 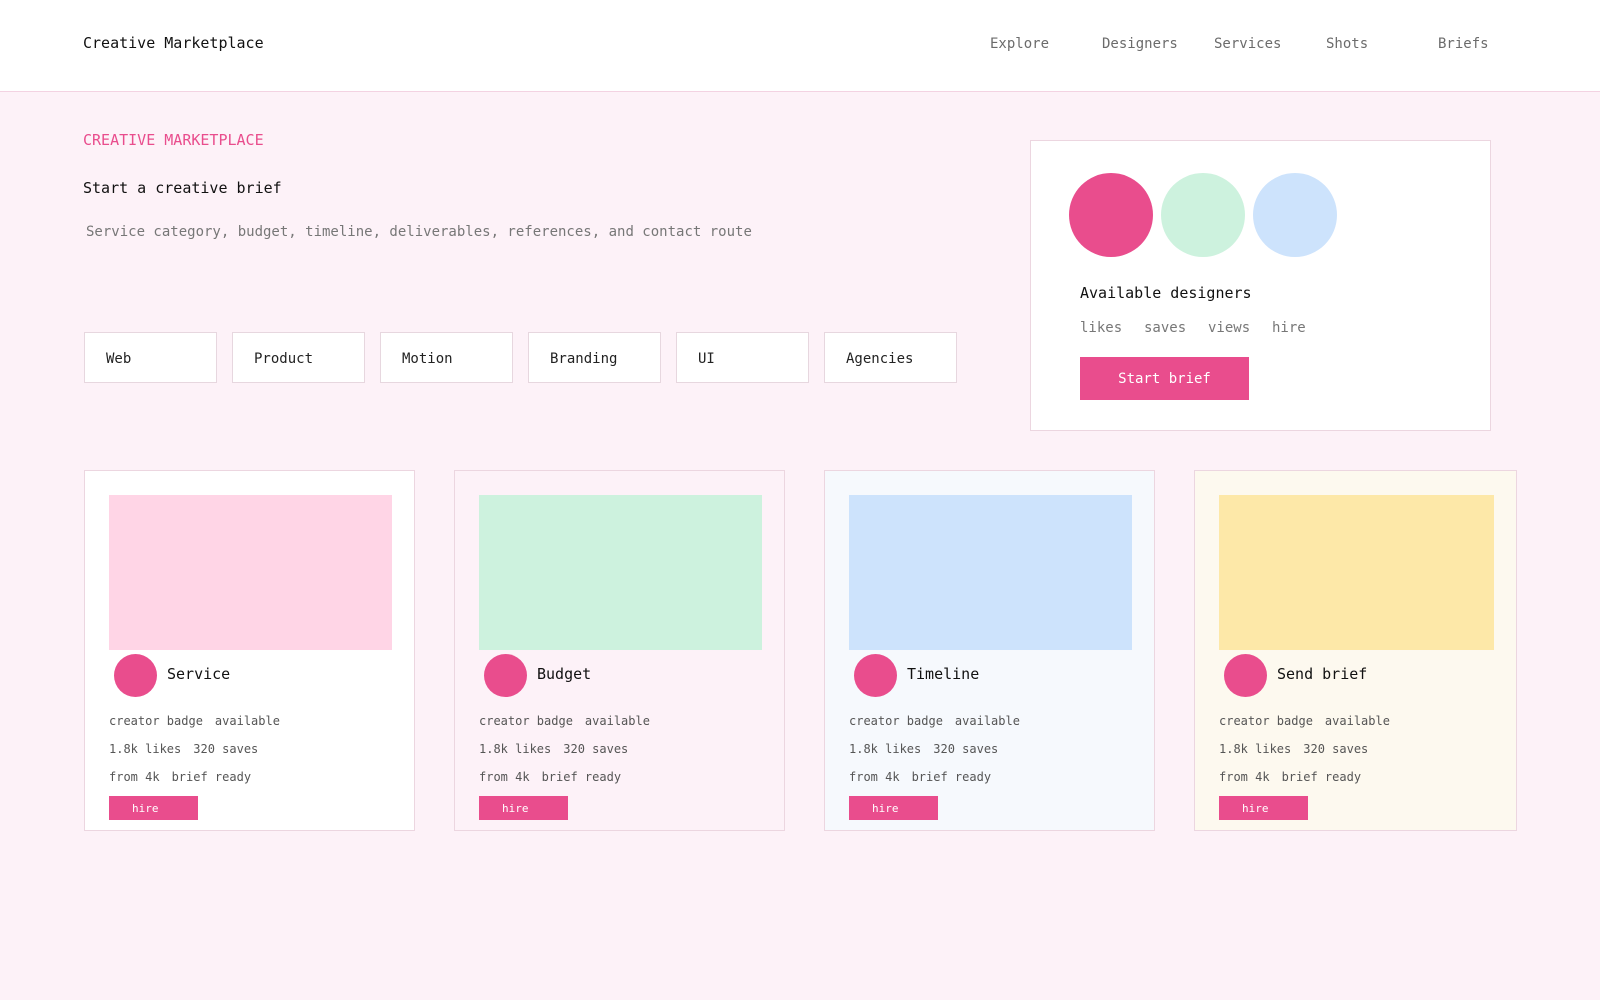 I want to click on category-chip-ui: UI, so click(x=742, y=357).